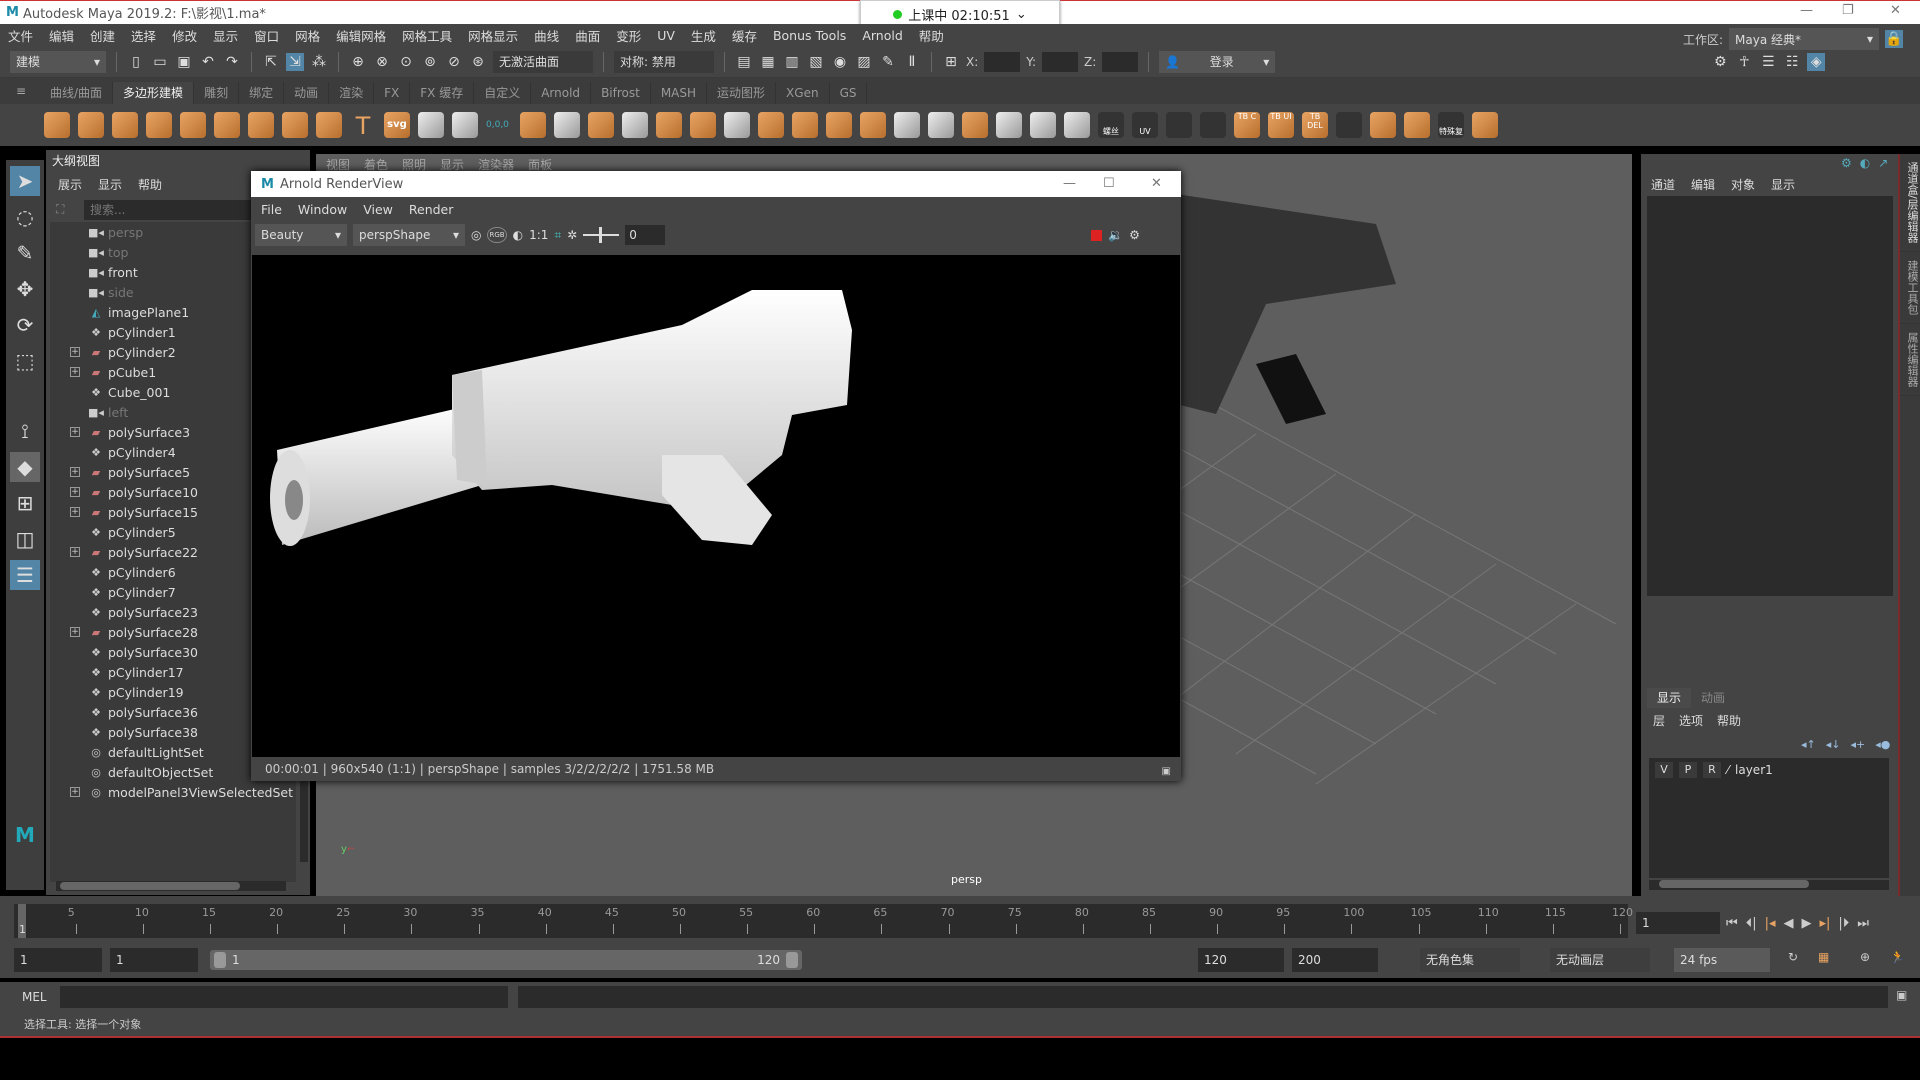  What do you see at coordinates (840, 62) in the screenshot?
I see `hypershade-icon: ◉` at bounding box center [840, 62].